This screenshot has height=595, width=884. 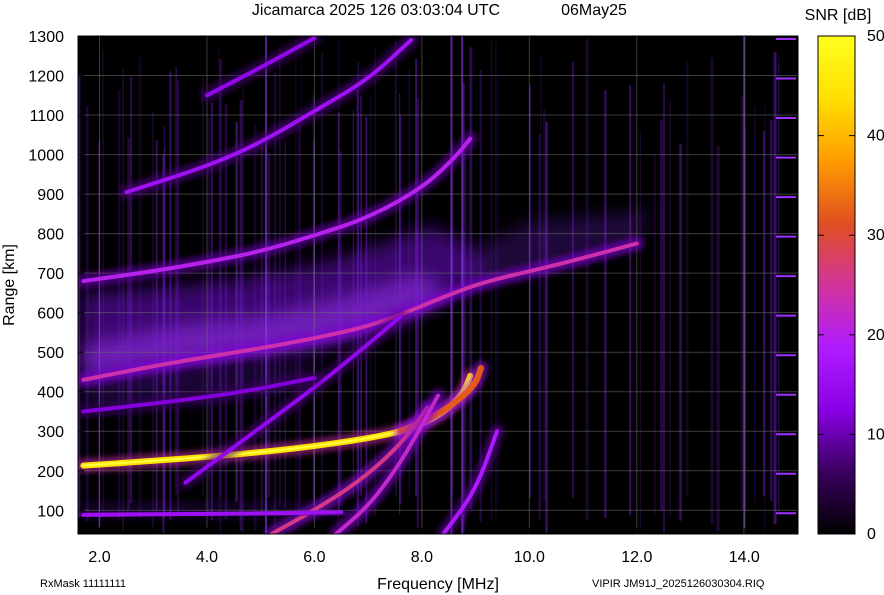 I want to click on colorbar-label: SNR [dB], so click(x=838, y=15).